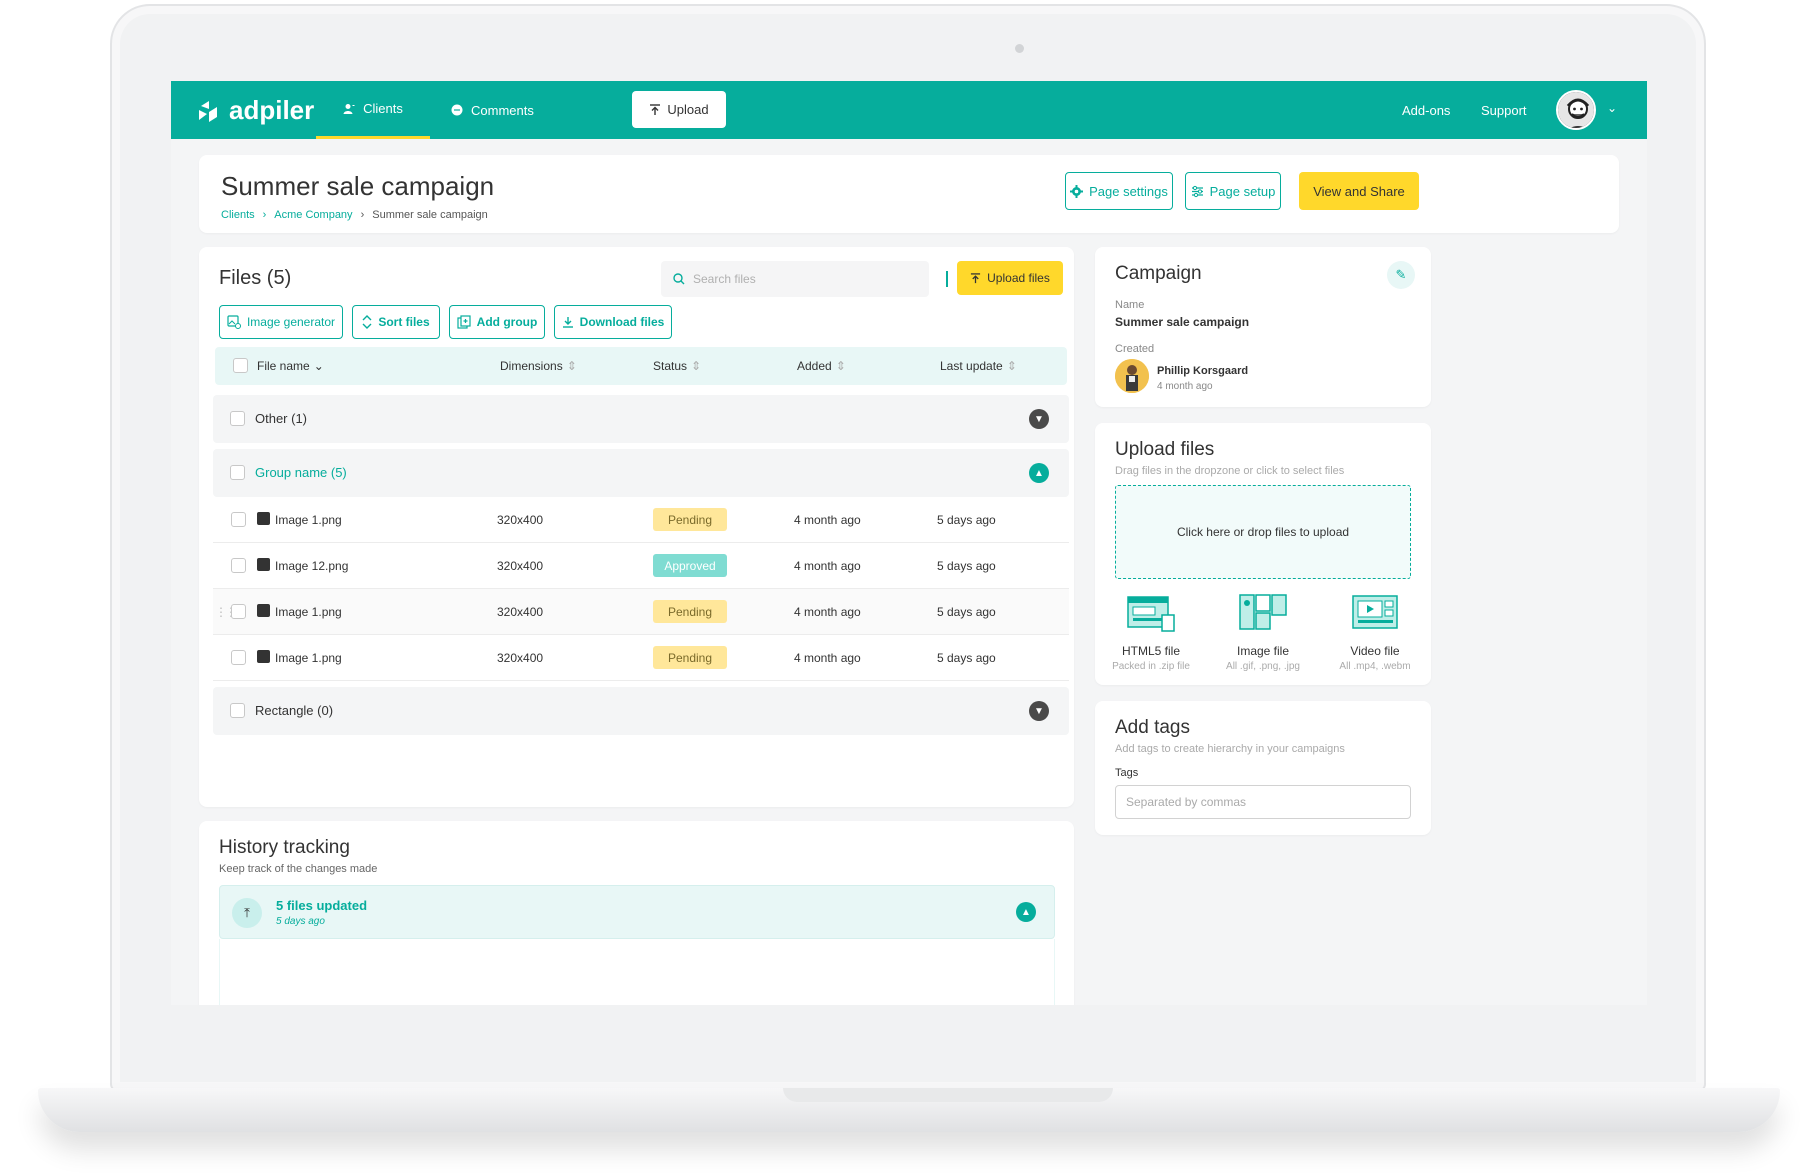 This screenshot has width=1800, height=1176. What do you see at coordinates (1263, 532) in the screenshot?
I see `dropzone: Click here or drop files to upload` at bounding box center [1263, 532].